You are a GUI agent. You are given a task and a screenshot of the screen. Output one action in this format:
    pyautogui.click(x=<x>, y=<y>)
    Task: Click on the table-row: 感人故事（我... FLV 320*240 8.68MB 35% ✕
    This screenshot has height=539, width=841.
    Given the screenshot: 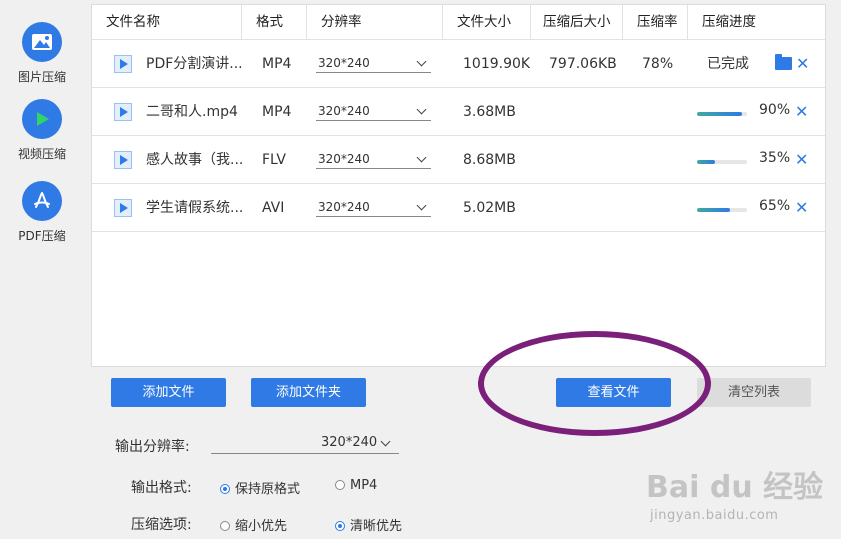 What is the action you would take?
    pyautogui.click(x=458, y=160)
    